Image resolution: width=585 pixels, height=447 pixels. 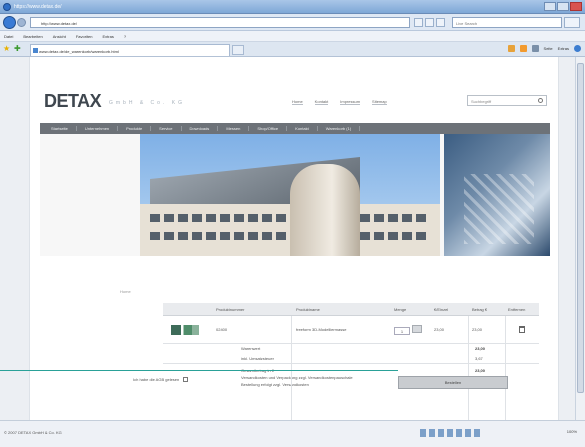 What do you see at coordinates (418, 22) in the screenshot?
I see `compat-icon` at bounding box center [418, 22].